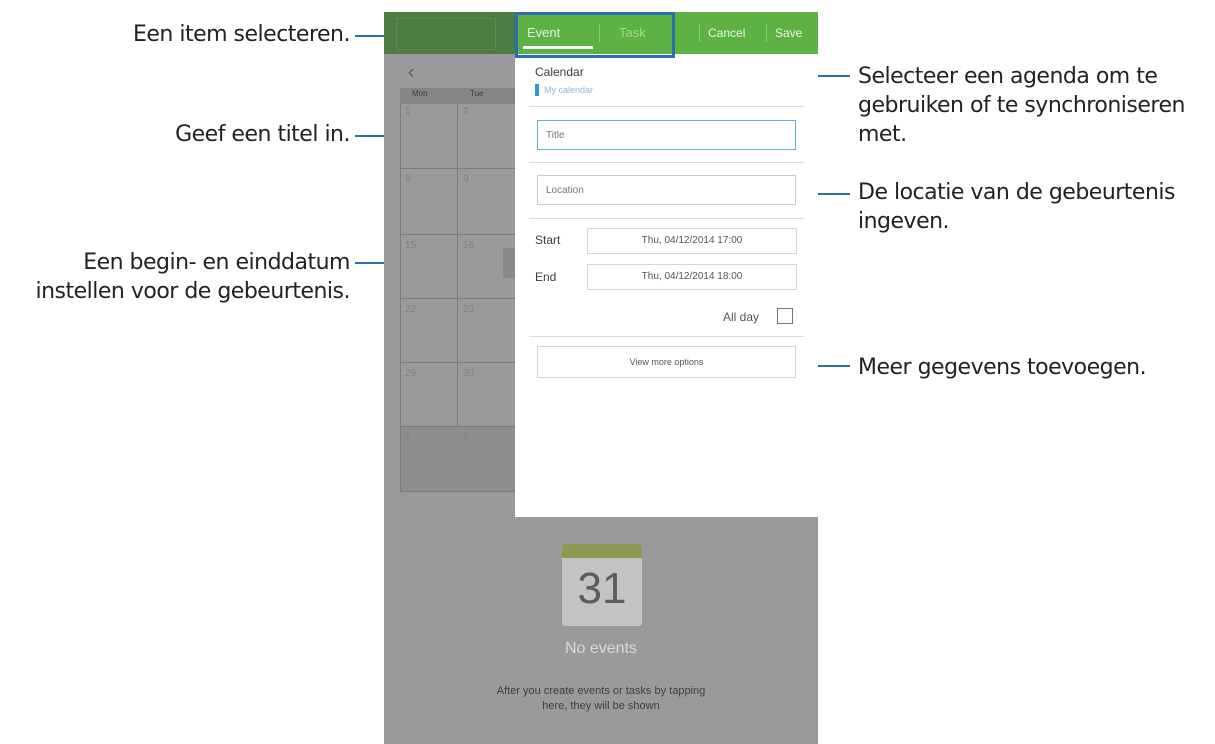  What do you see at coordinates (1021, 105) in the screenshot?
I see `callout-calendar-line2: gebruiken of te synchroniseren` at bounding box center [1021, 105].